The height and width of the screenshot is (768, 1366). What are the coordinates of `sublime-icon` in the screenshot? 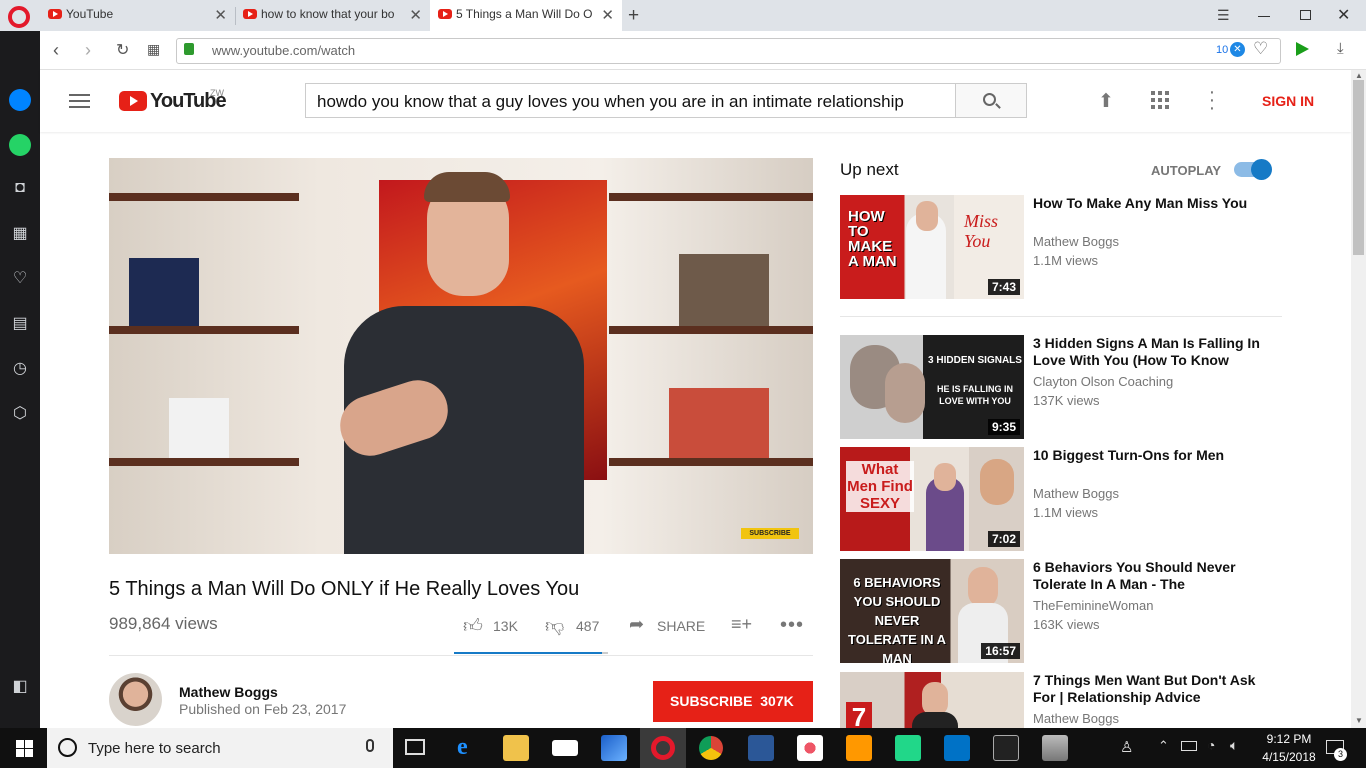 It's located at (859, 748).